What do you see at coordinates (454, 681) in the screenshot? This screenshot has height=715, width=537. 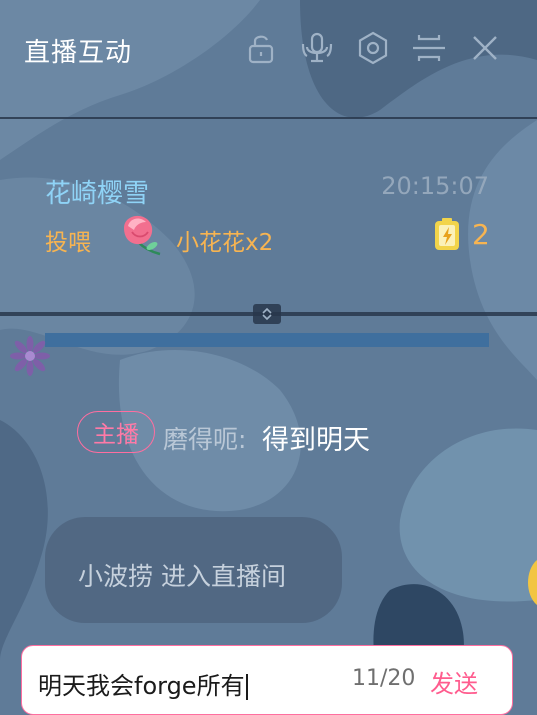 I see `send-button: 发送` at bounding box center [454, 681].